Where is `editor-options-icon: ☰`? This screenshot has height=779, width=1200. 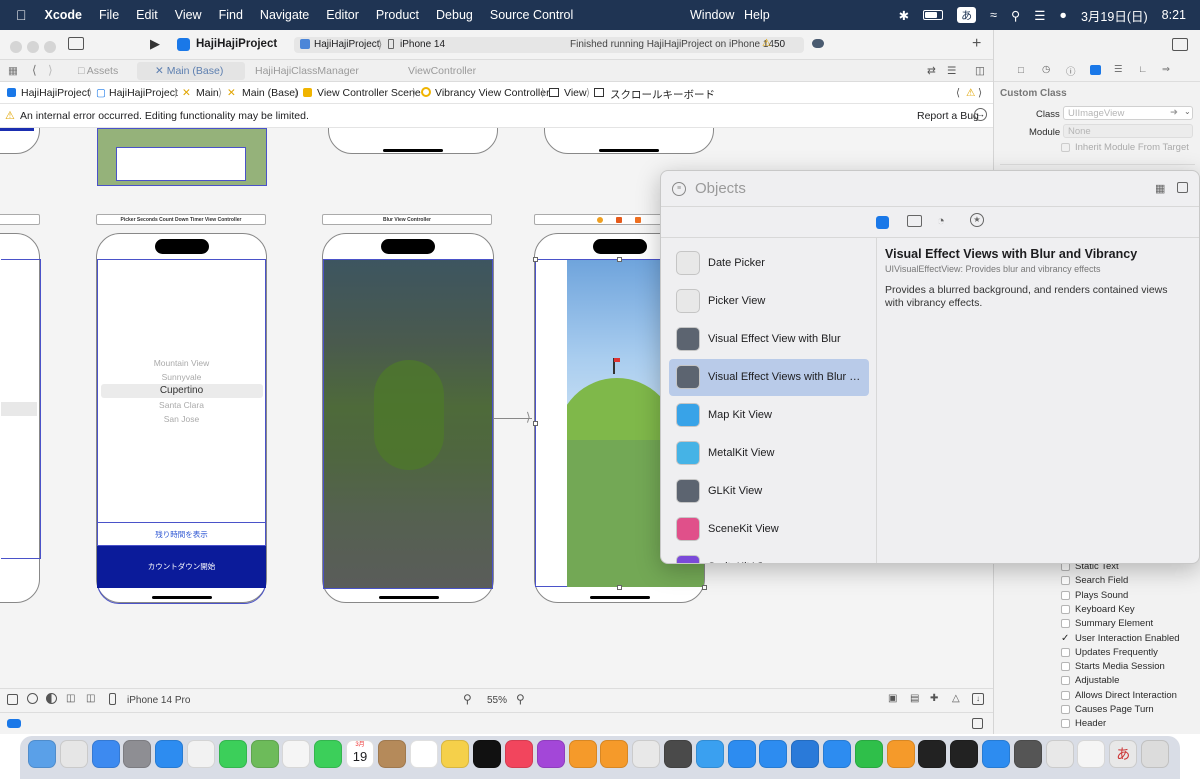
editor-options-icon: ☰ is located at coordinates (951, 71).